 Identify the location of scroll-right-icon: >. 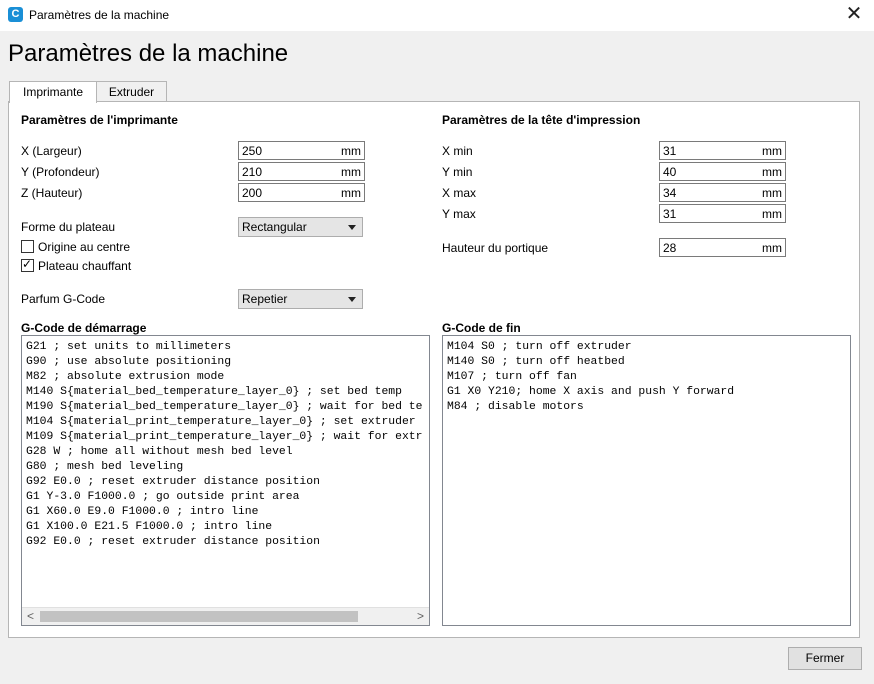
(420, 616).